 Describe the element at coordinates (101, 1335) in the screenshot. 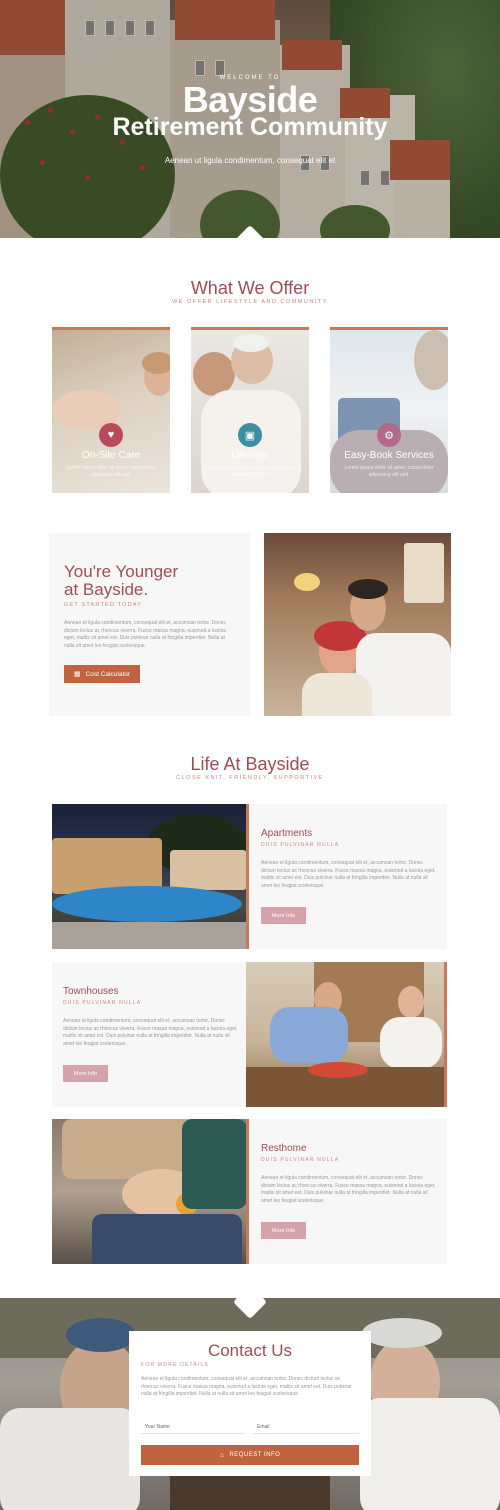

I see `photo-cap` at that location.